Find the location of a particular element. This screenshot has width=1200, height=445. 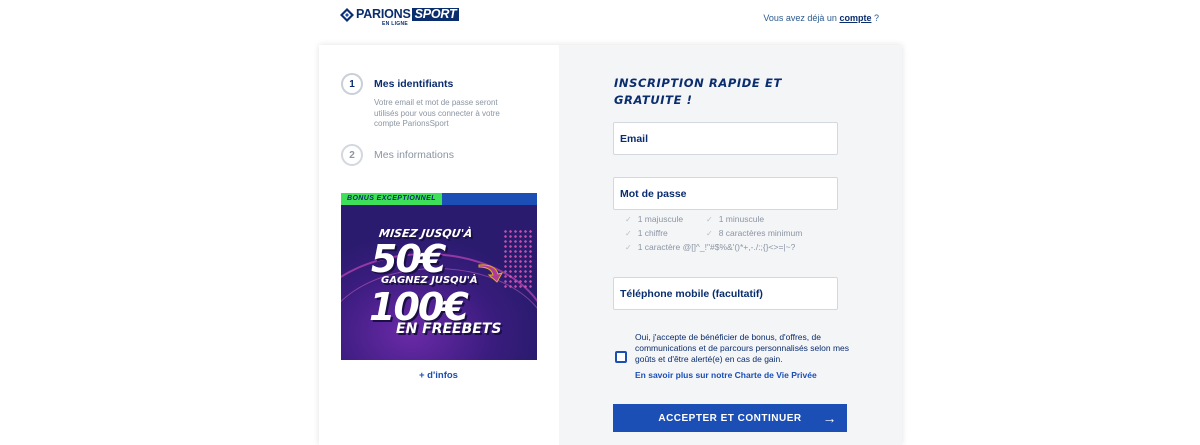

rule-lowercase: ✓ 1 minuscule is located at coordinates (735, 219).